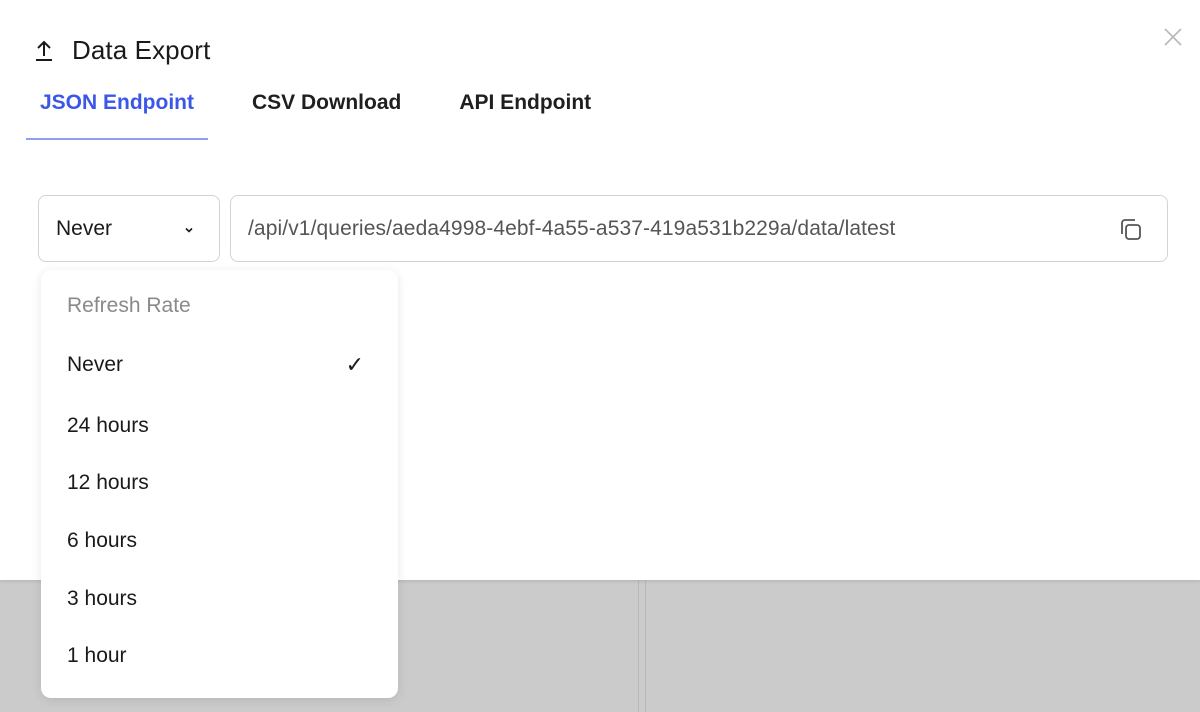 The width and height of the screenshot is (1200, 712). What do you see at coordinates (97, 655) in the screenshot?
I see `option-label: 1 hour` at bounding box center [97, 655].